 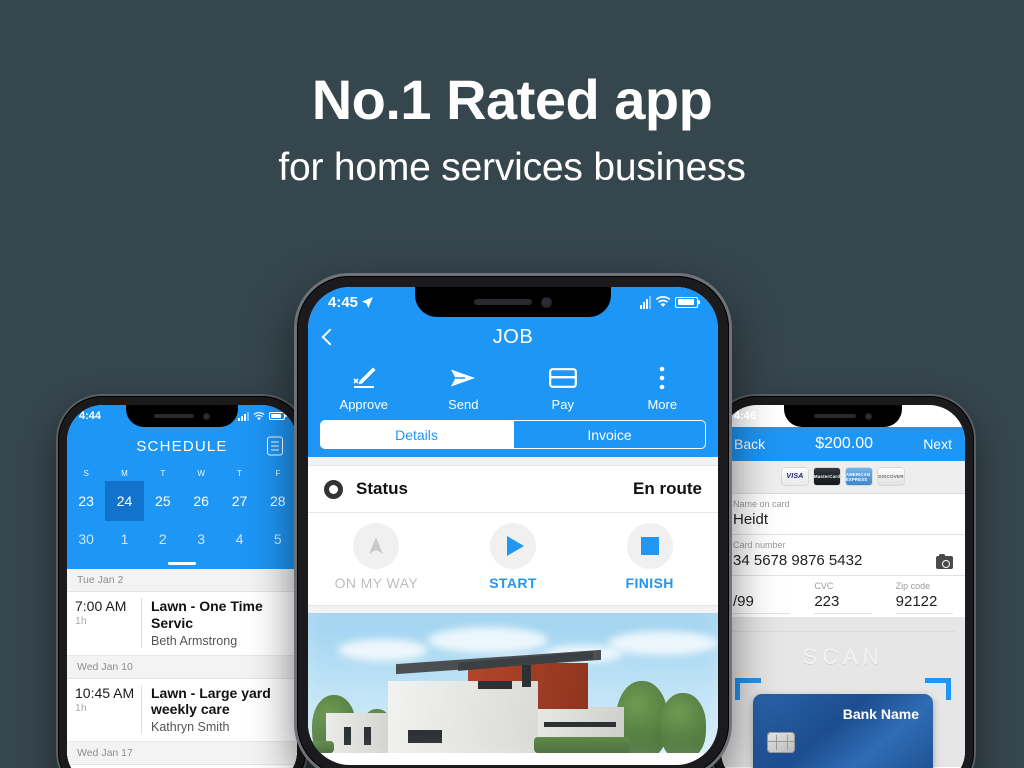 I want to click on scan-label: SCAN, so click(x=843, y=656).